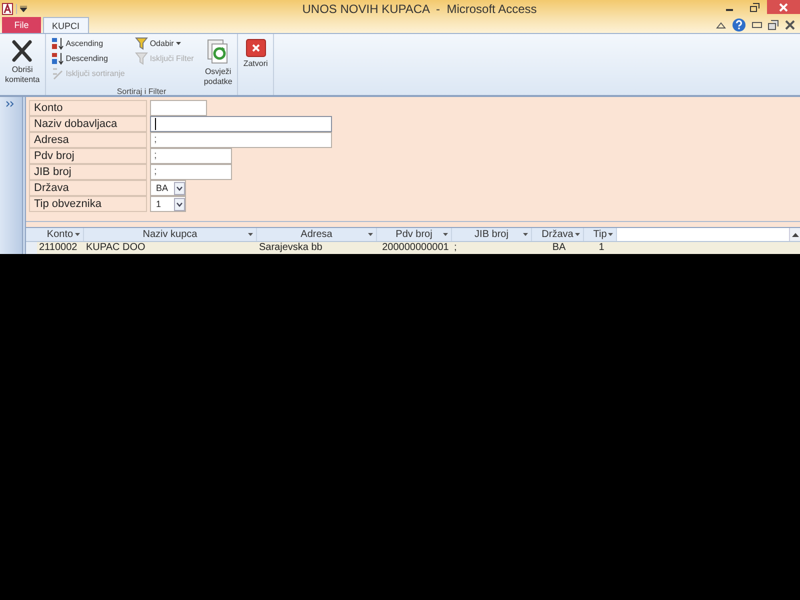 The height and width of the screenshot is (600, 800). I want to click on file-tab: File, so click(21, 25).